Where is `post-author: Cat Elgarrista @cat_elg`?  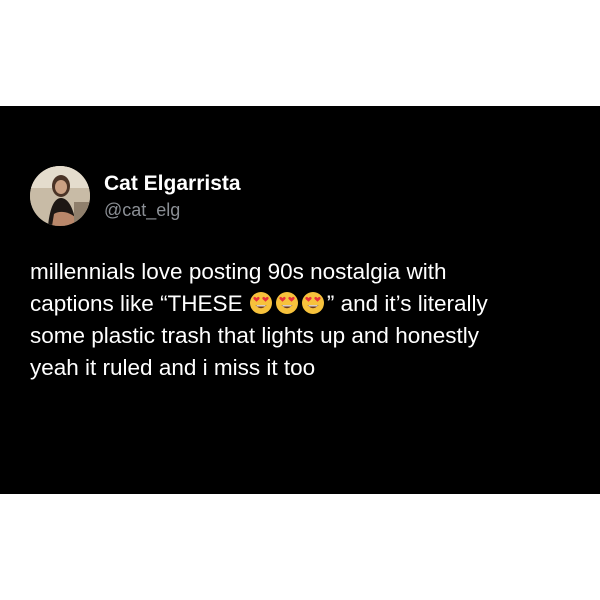
post-author: Cat Elgarrista @cat_elg is located at coordinates (135, 196).